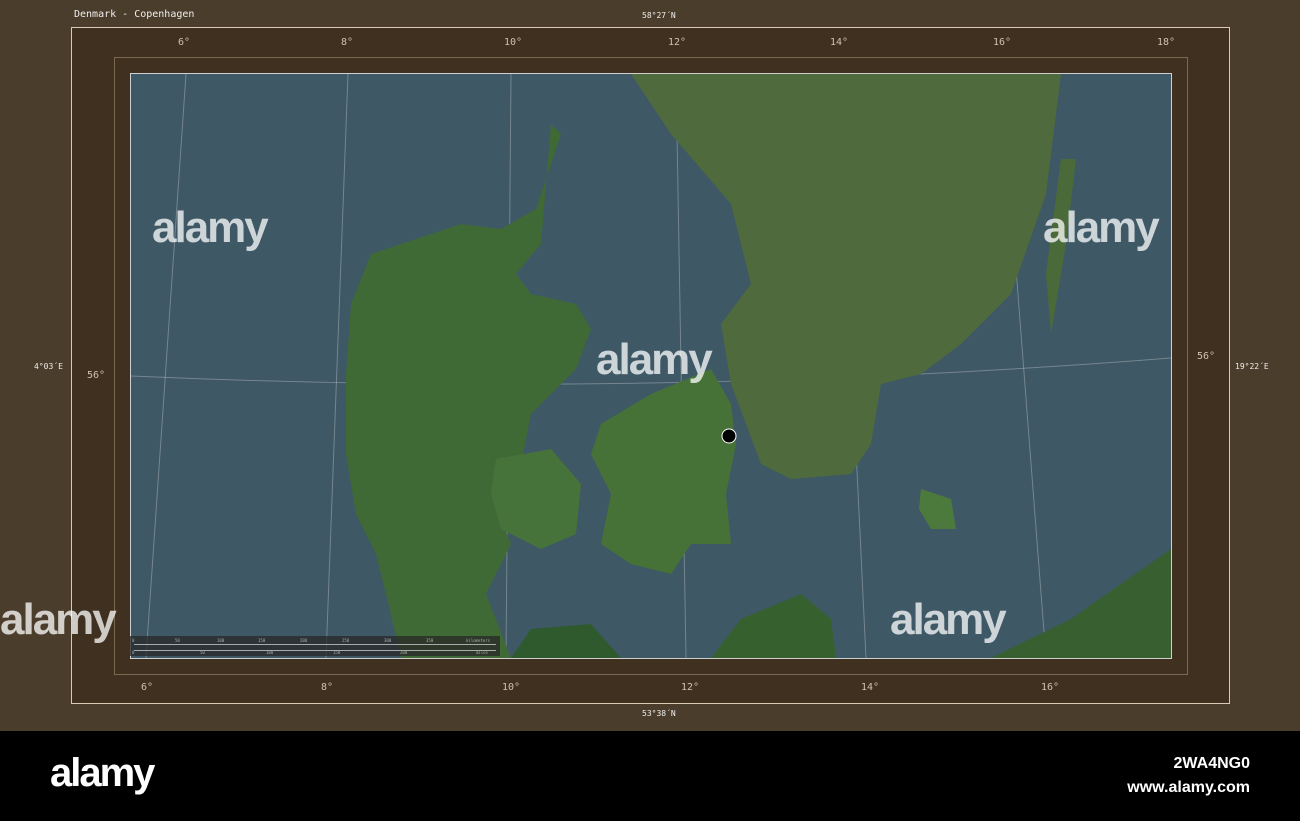 The width and height of the screenshot is (1300, 821). What do you see at coordinates (937, 509) in the screenshot?
I see `bornholm-island` at bounding box center [937, 509].